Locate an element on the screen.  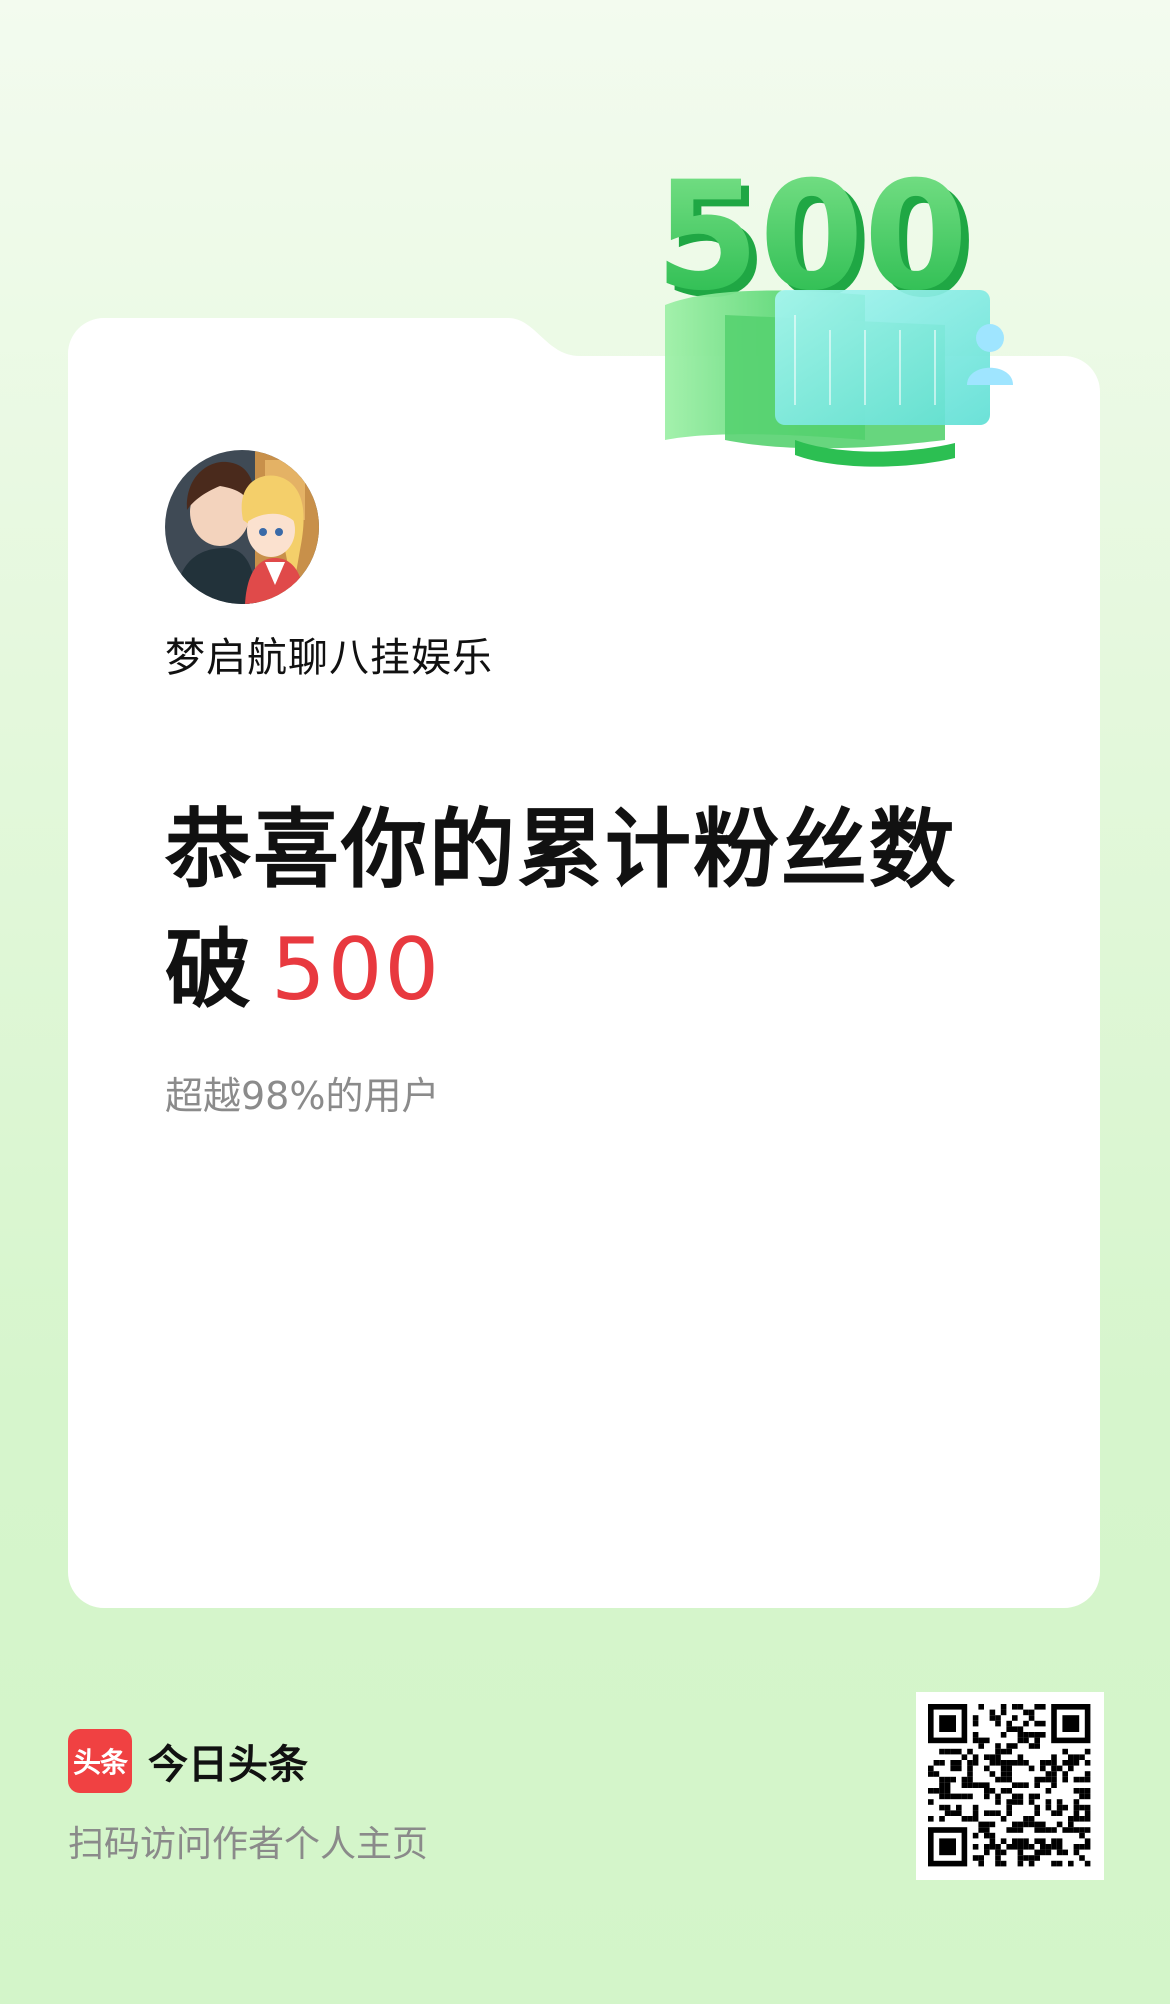
headline-line1: 恭喜你的累计粉丝数 is located at coordinates (561, 850).